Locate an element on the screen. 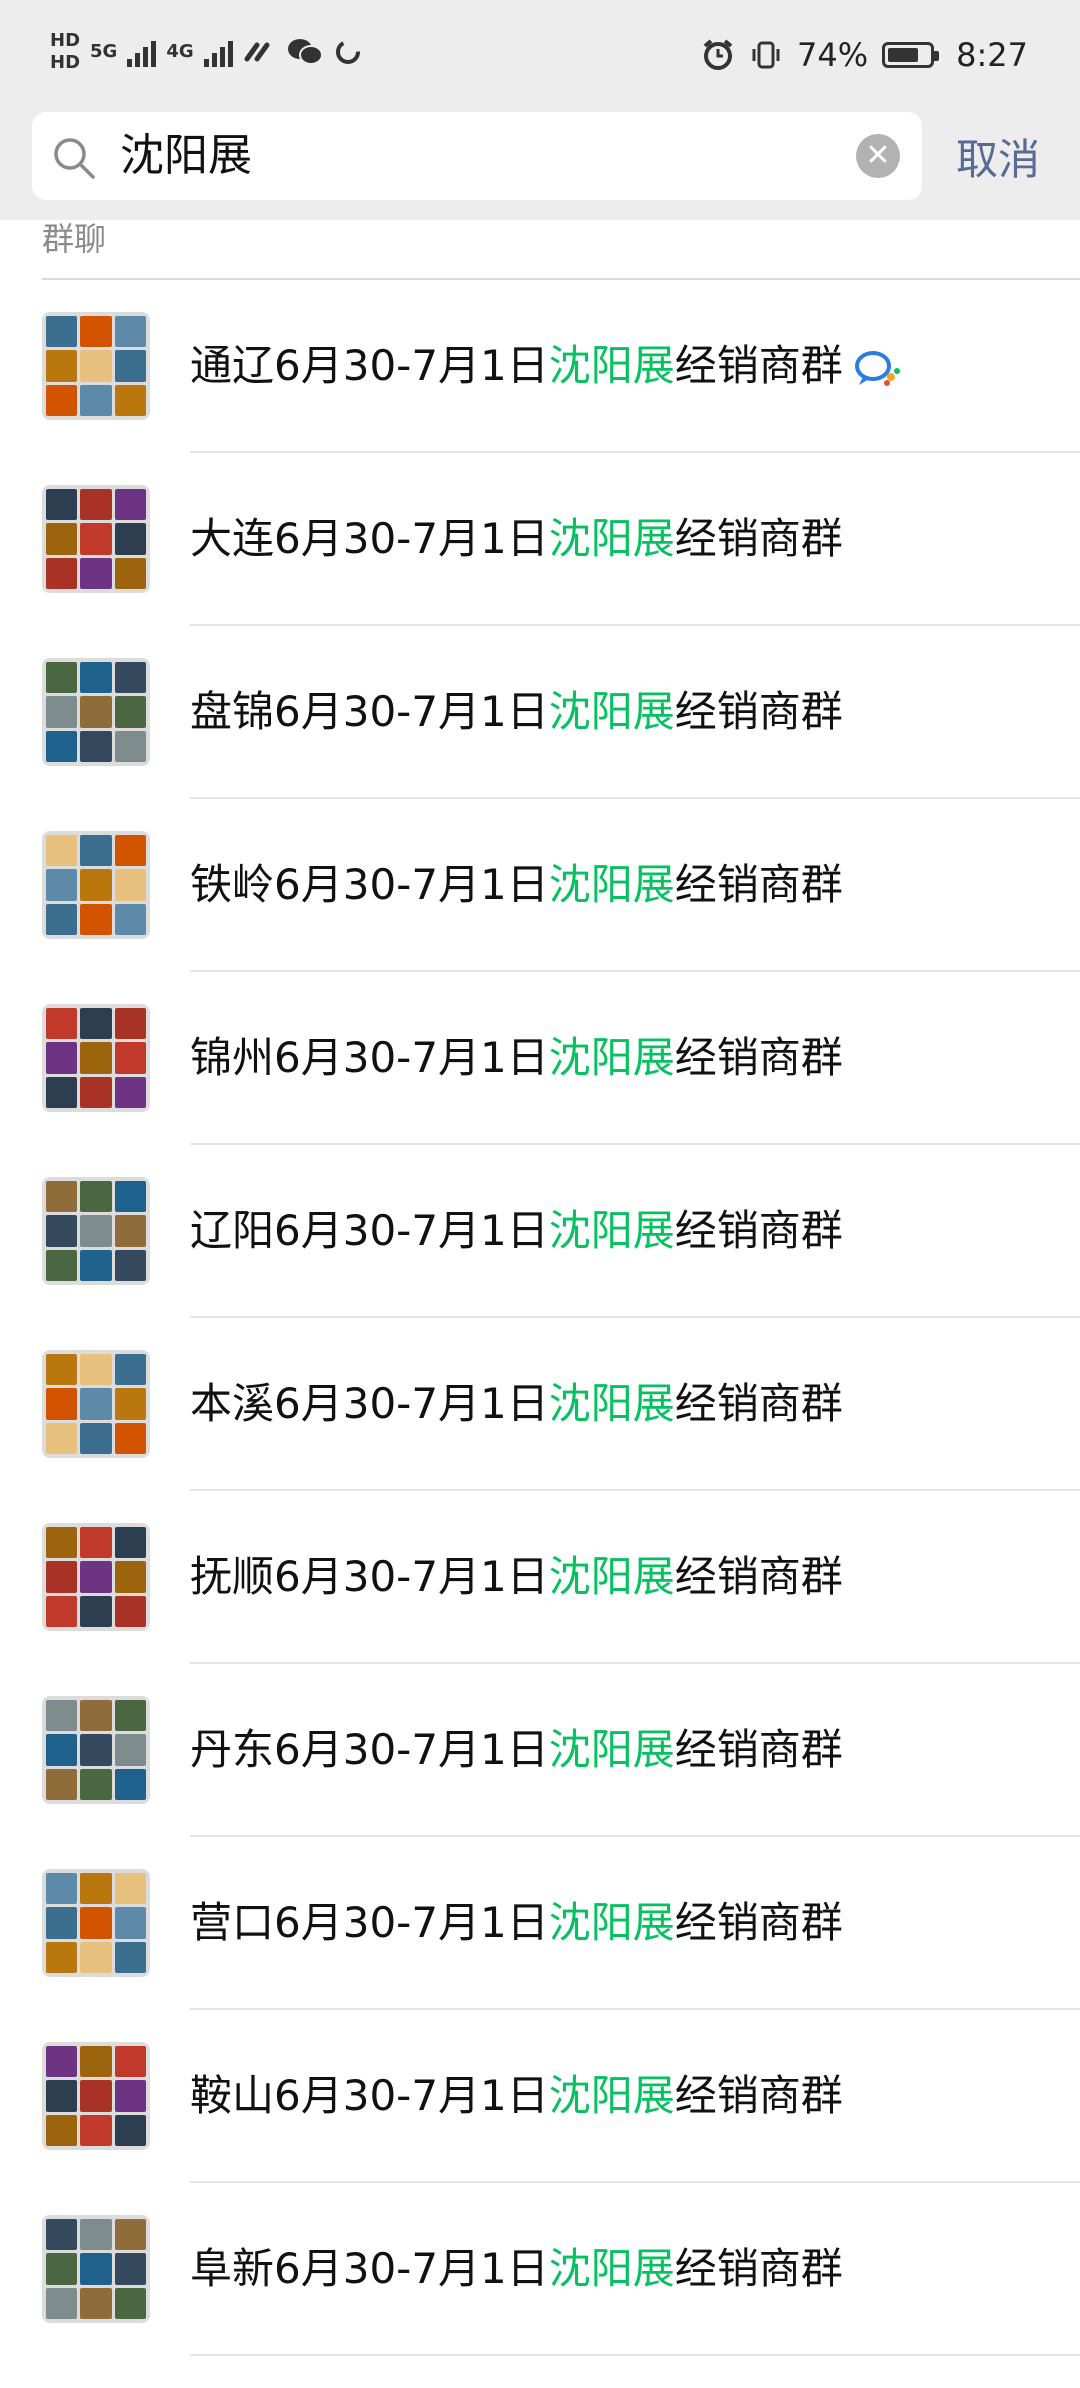 Image resolution: width=1080 pixels, height=2388 pixels. list-item: 辽阳6月30-7月1日沈阳展经销商群 is located at coordinates (540, 1231).